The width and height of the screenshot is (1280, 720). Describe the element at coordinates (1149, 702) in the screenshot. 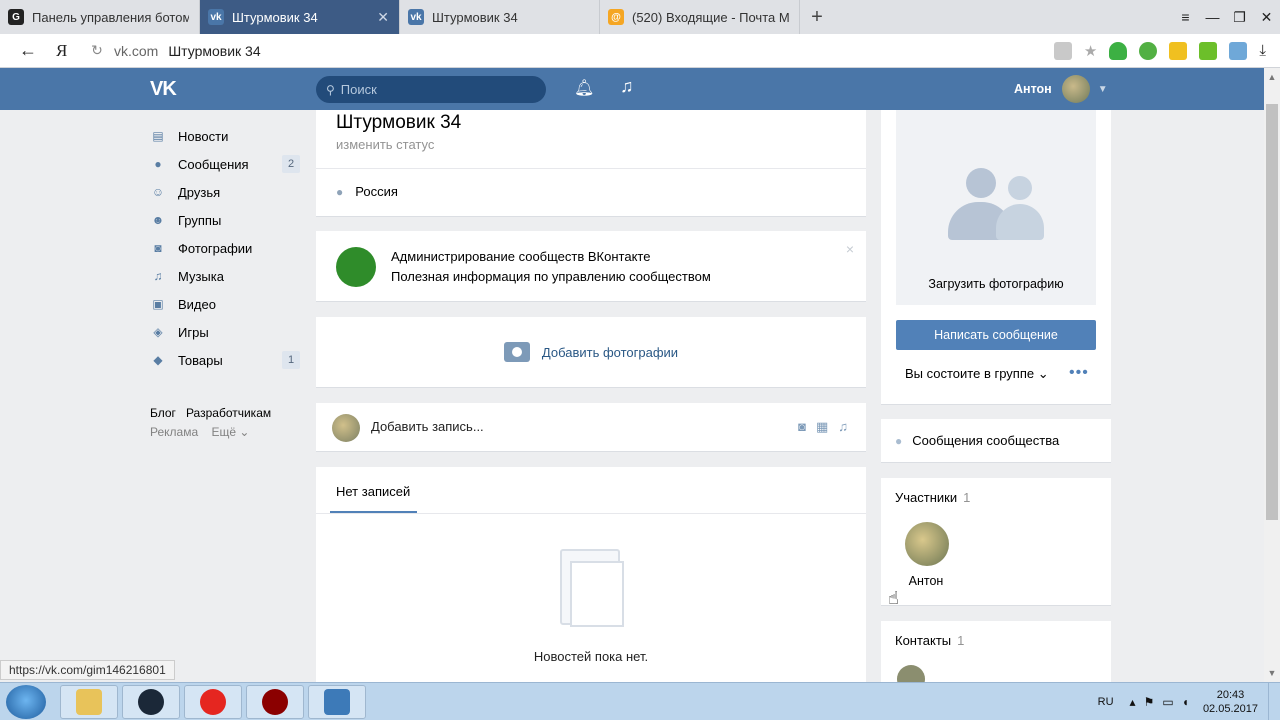

I see `flag-icon: ⚑` at that location.